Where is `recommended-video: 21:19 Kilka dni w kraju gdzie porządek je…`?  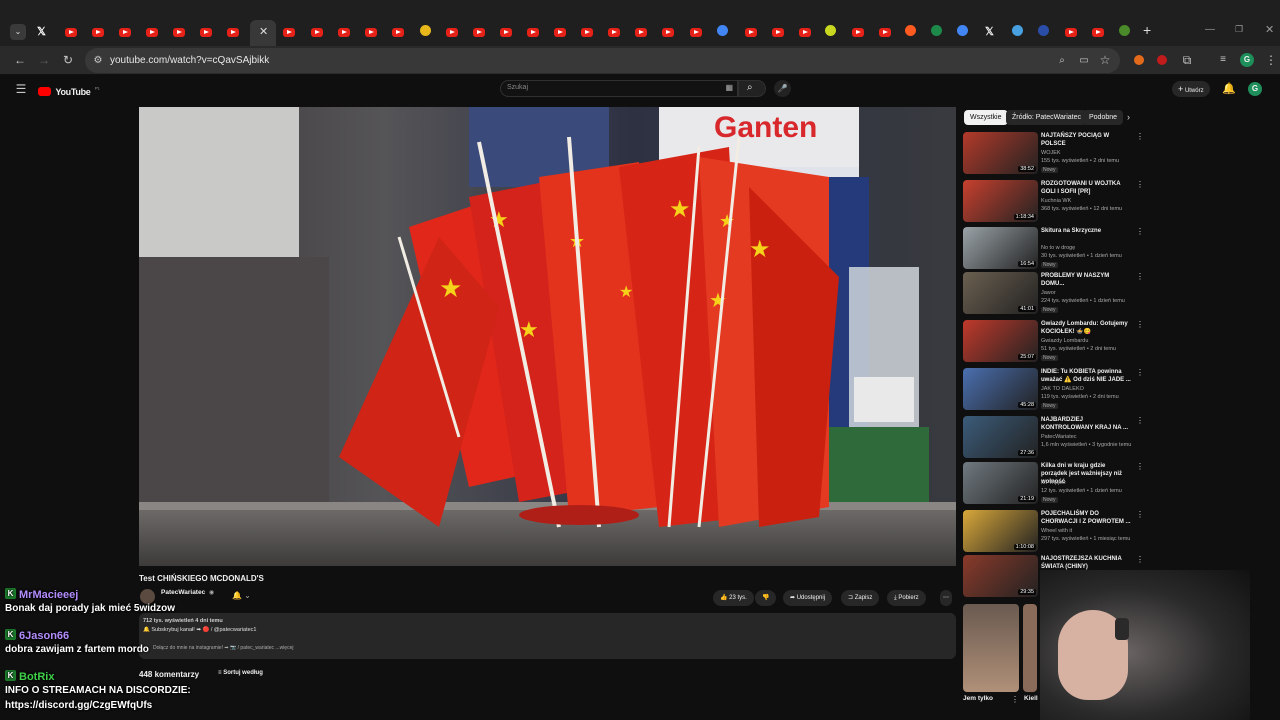 recommended-video: 21:19 Kilka dni w kraju gdzie porządek je… is located at coordinates (1053, 485).